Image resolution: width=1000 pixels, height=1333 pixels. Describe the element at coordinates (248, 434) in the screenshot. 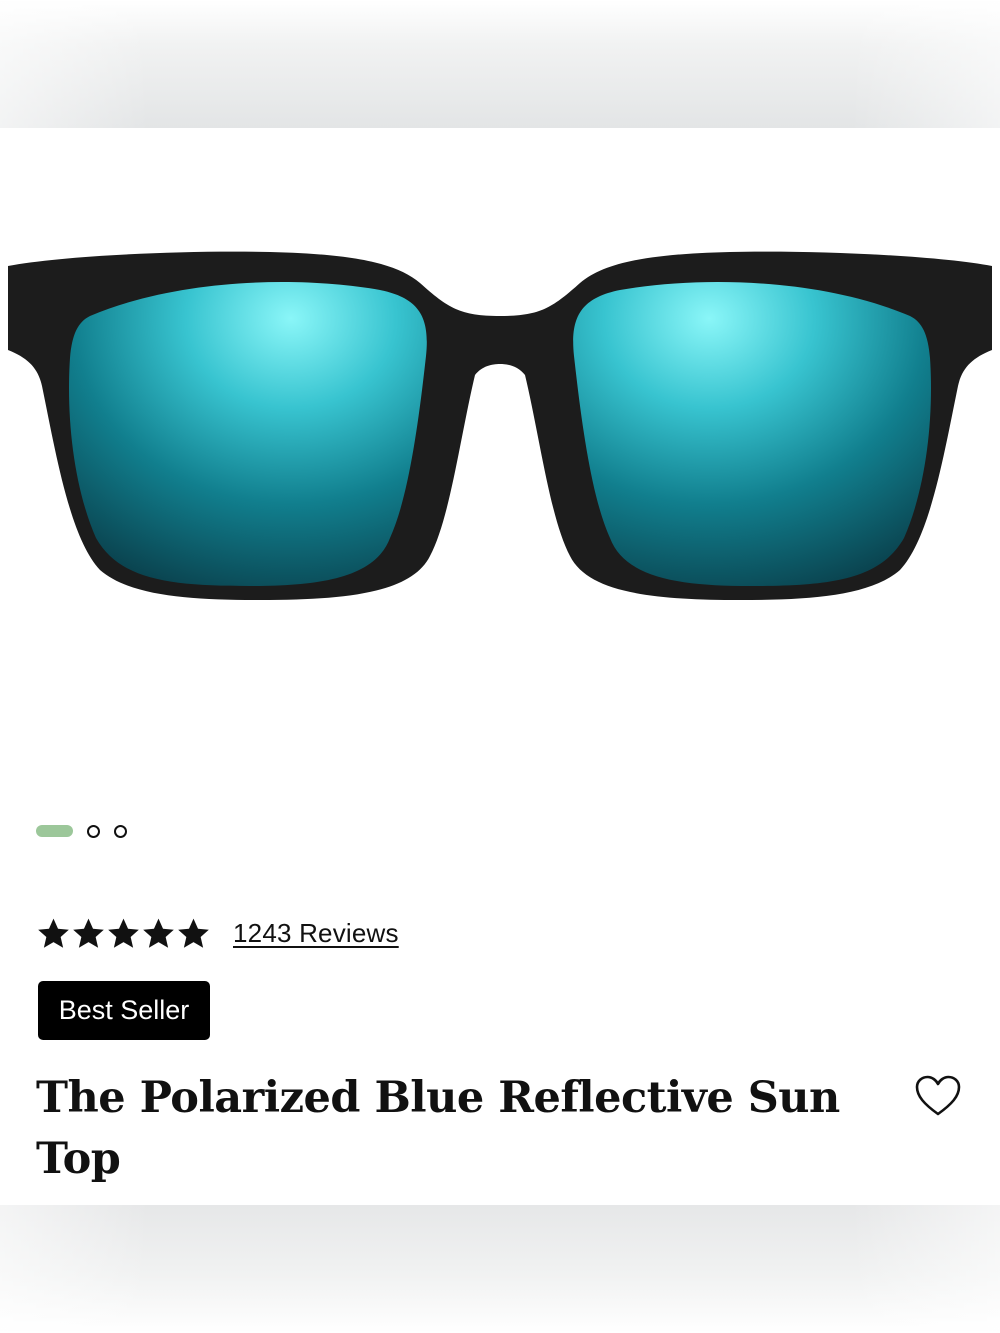

I see `lens-left` at that location.